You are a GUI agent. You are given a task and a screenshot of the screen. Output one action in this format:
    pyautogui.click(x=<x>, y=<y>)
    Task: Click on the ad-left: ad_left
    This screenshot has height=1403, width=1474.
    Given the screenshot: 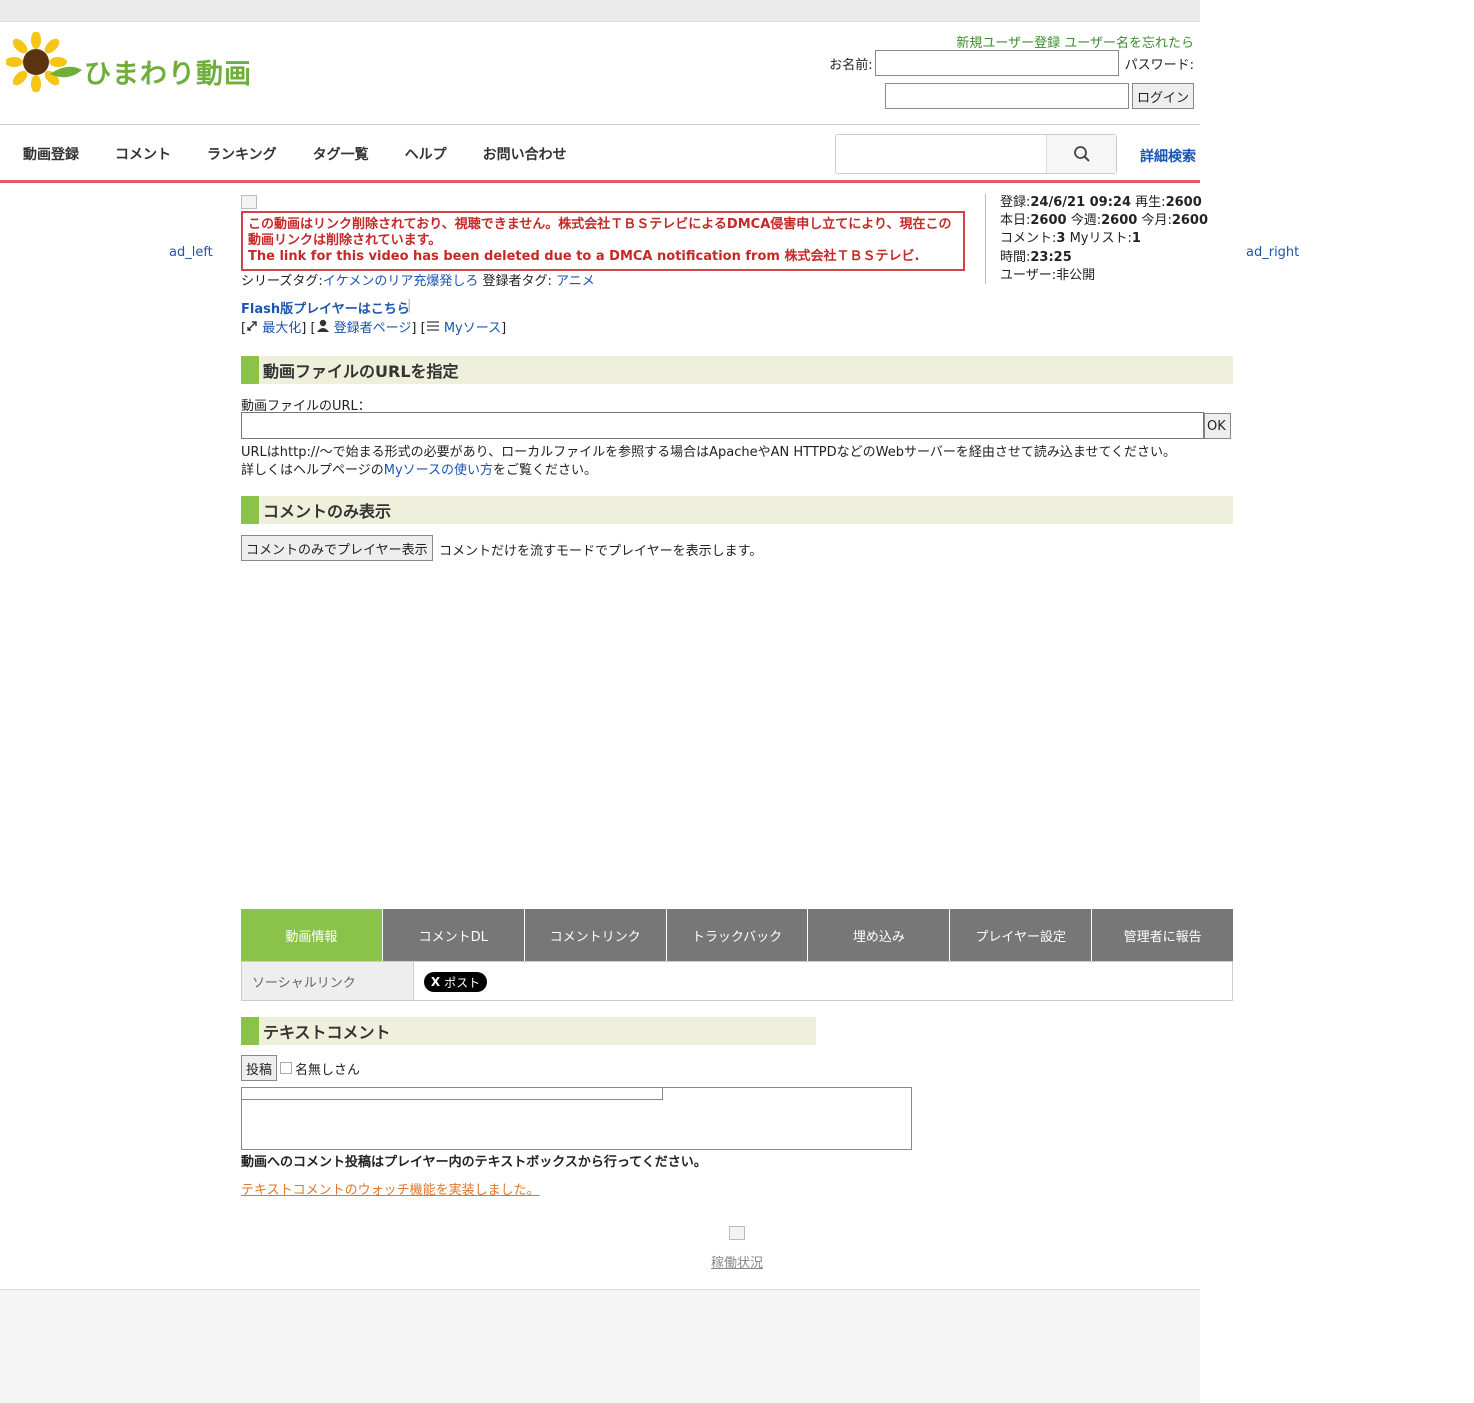 What is the action you would take?
    pyautogui.click(x=191, y=252)
    